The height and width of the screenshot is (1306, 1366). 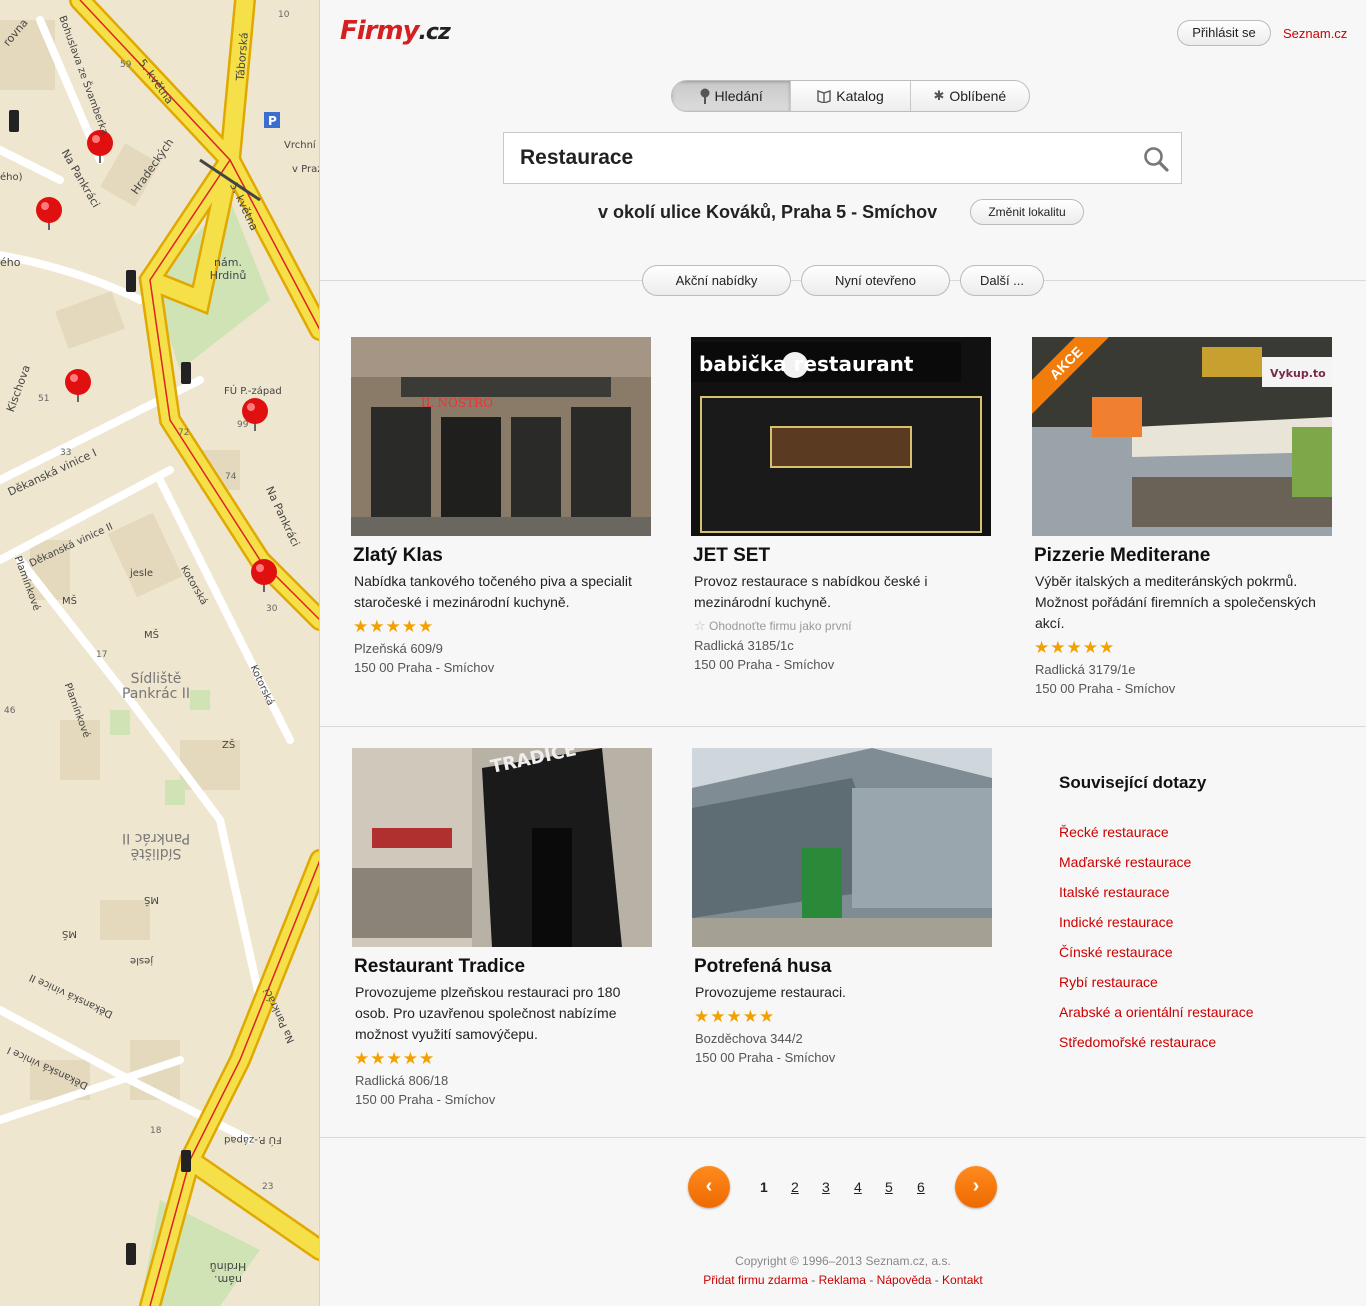 What do you see at coordinates (1156, 922) in the screenshot?
I see `related-link: Indické restaurace` at bounding box center [1156, 922].